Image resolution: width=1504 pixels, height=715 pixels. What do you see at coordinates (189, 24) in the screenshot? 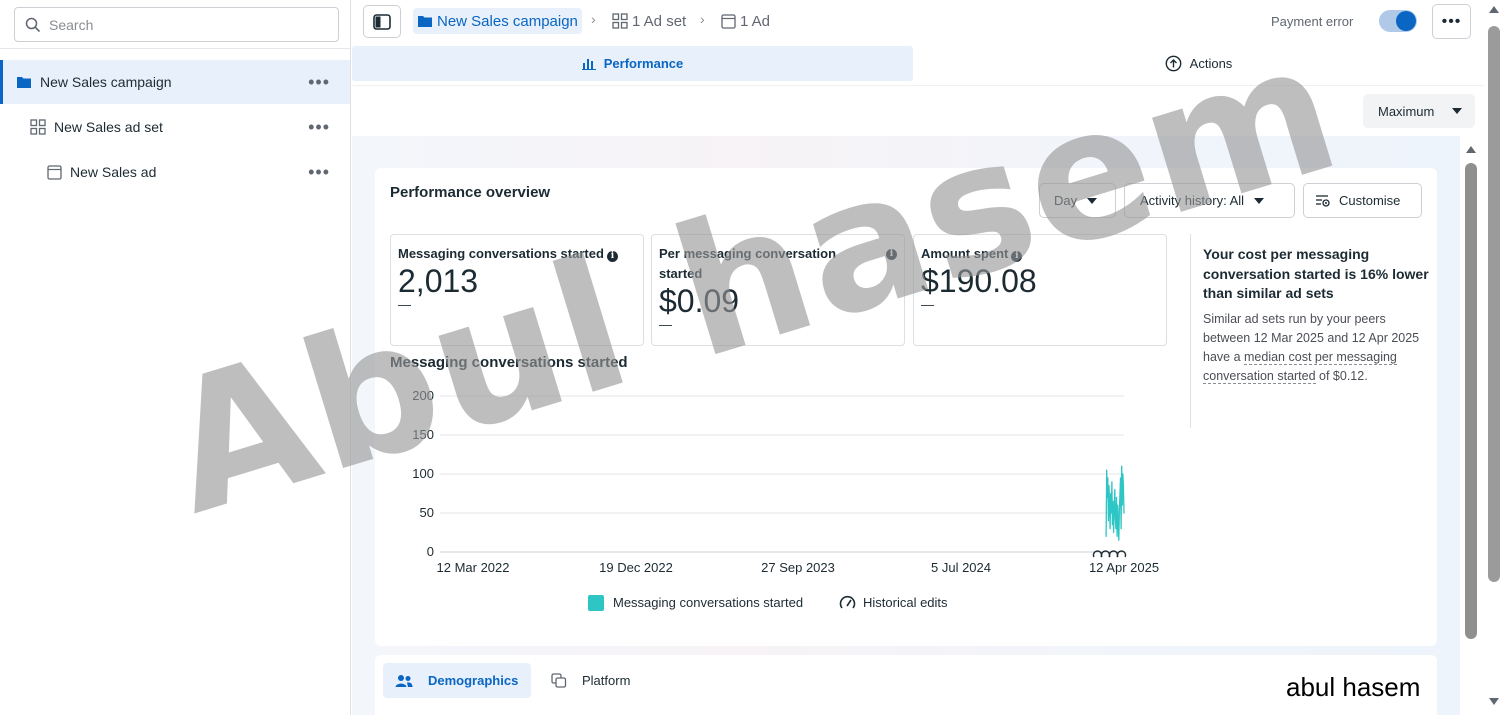
I see `search-input` at bounding box center [189, 24].